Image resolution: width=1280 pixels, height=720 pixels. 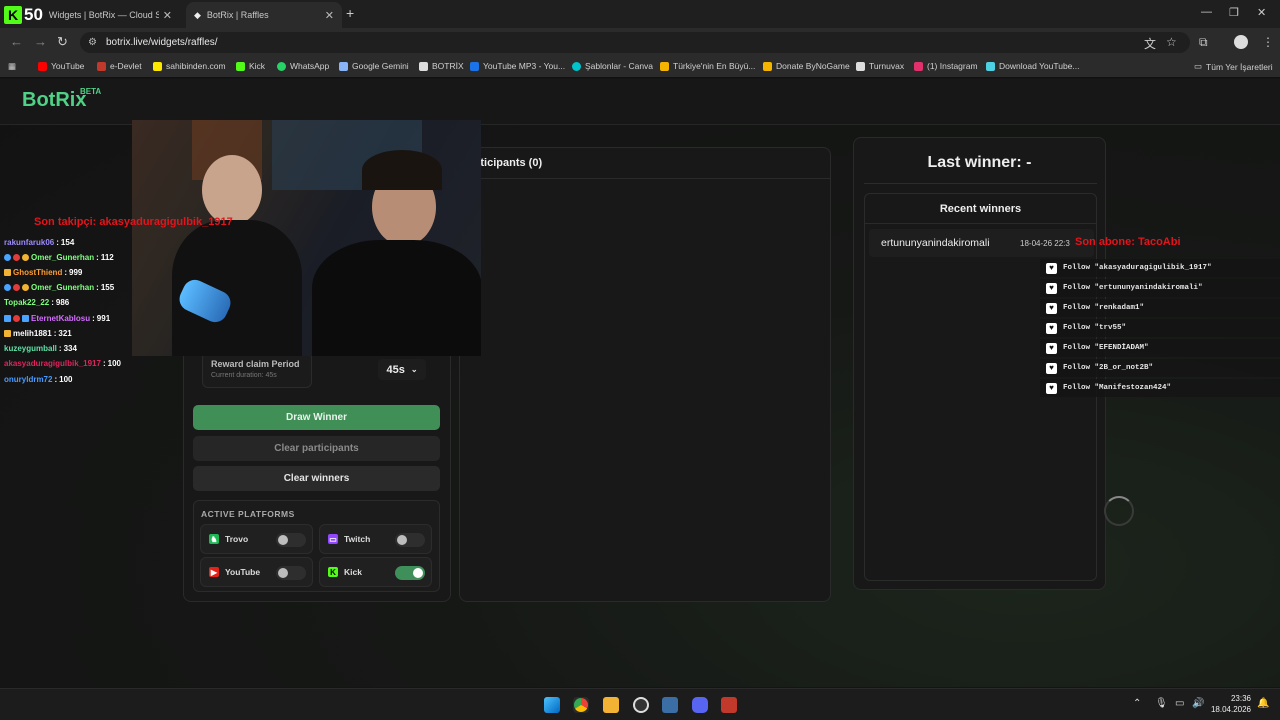 What do you see at coordinates (291, 573) in the screenshot?
I see `youtube-toggle` at bounding box center [291, 573].